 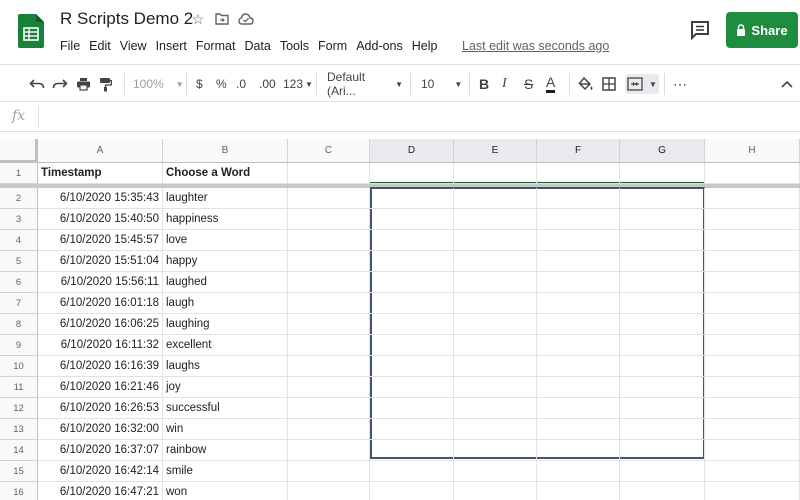 I want to click on word-cell: laughing, so click(x=225, y=324).